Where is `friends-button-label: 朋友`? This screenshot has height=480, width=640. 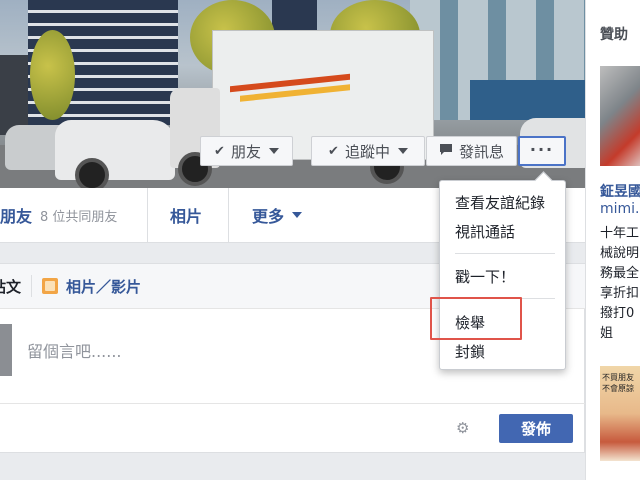 friends-button-label: 朋友 is located at coordinates (245, 151).